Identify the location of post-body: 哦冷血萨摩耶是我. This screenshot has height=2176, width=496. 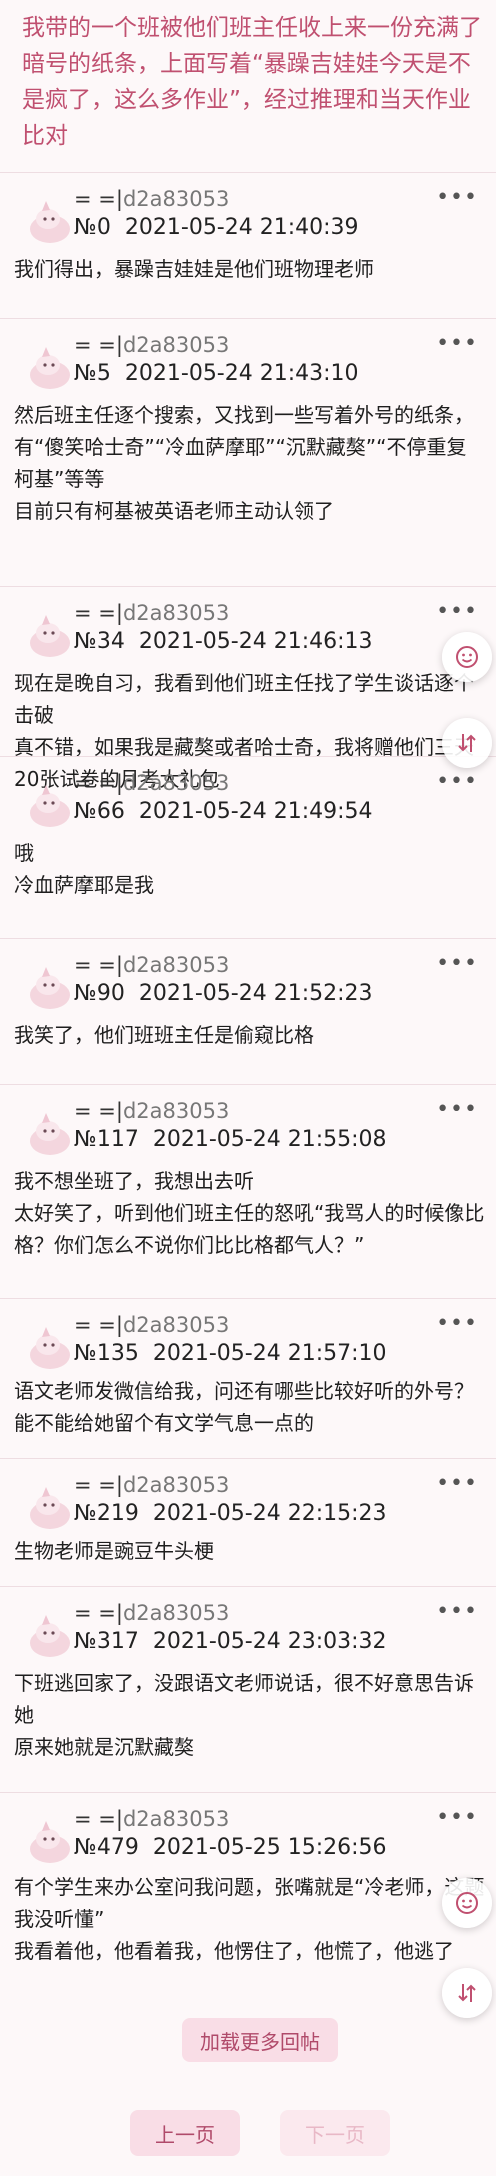
(250, 869).